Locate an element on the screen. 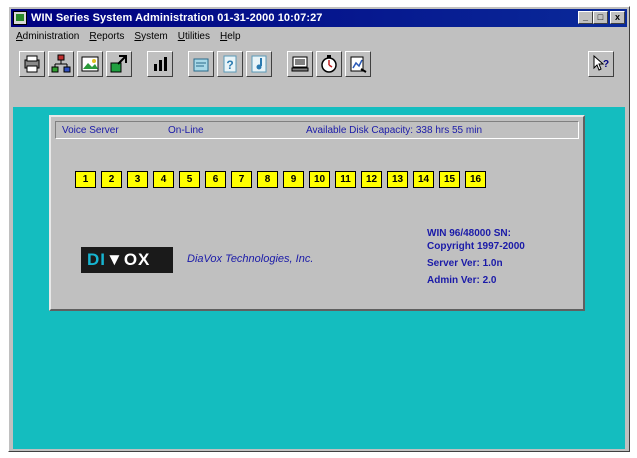 This screenshot has height=458, width=637. open-file-button is located at coordinates (201, 64).